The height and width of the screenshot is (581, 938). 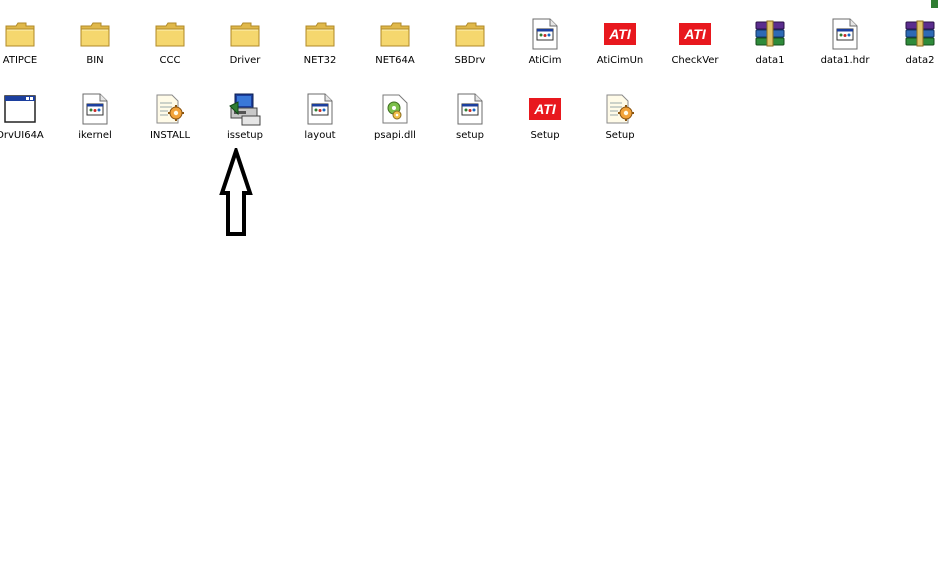 I want to click on file-item-net64a: NET64A, so click(x=395, y=51).